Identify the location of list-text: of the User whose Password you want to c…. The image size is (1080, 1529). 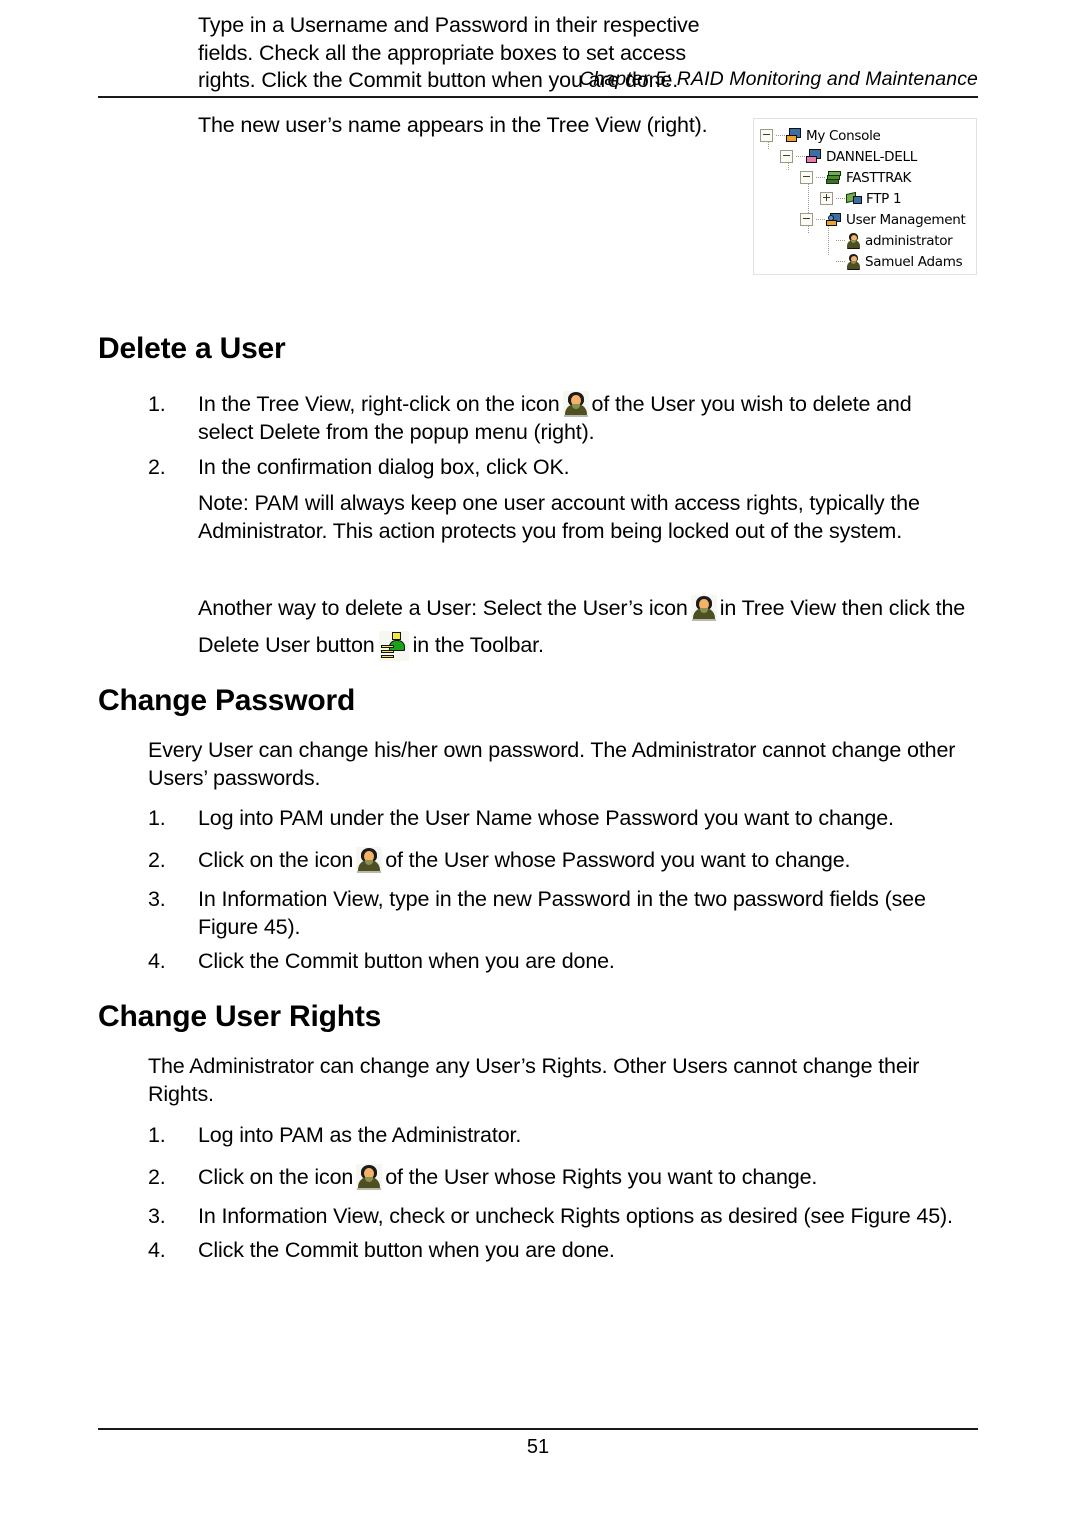
(618, 859).